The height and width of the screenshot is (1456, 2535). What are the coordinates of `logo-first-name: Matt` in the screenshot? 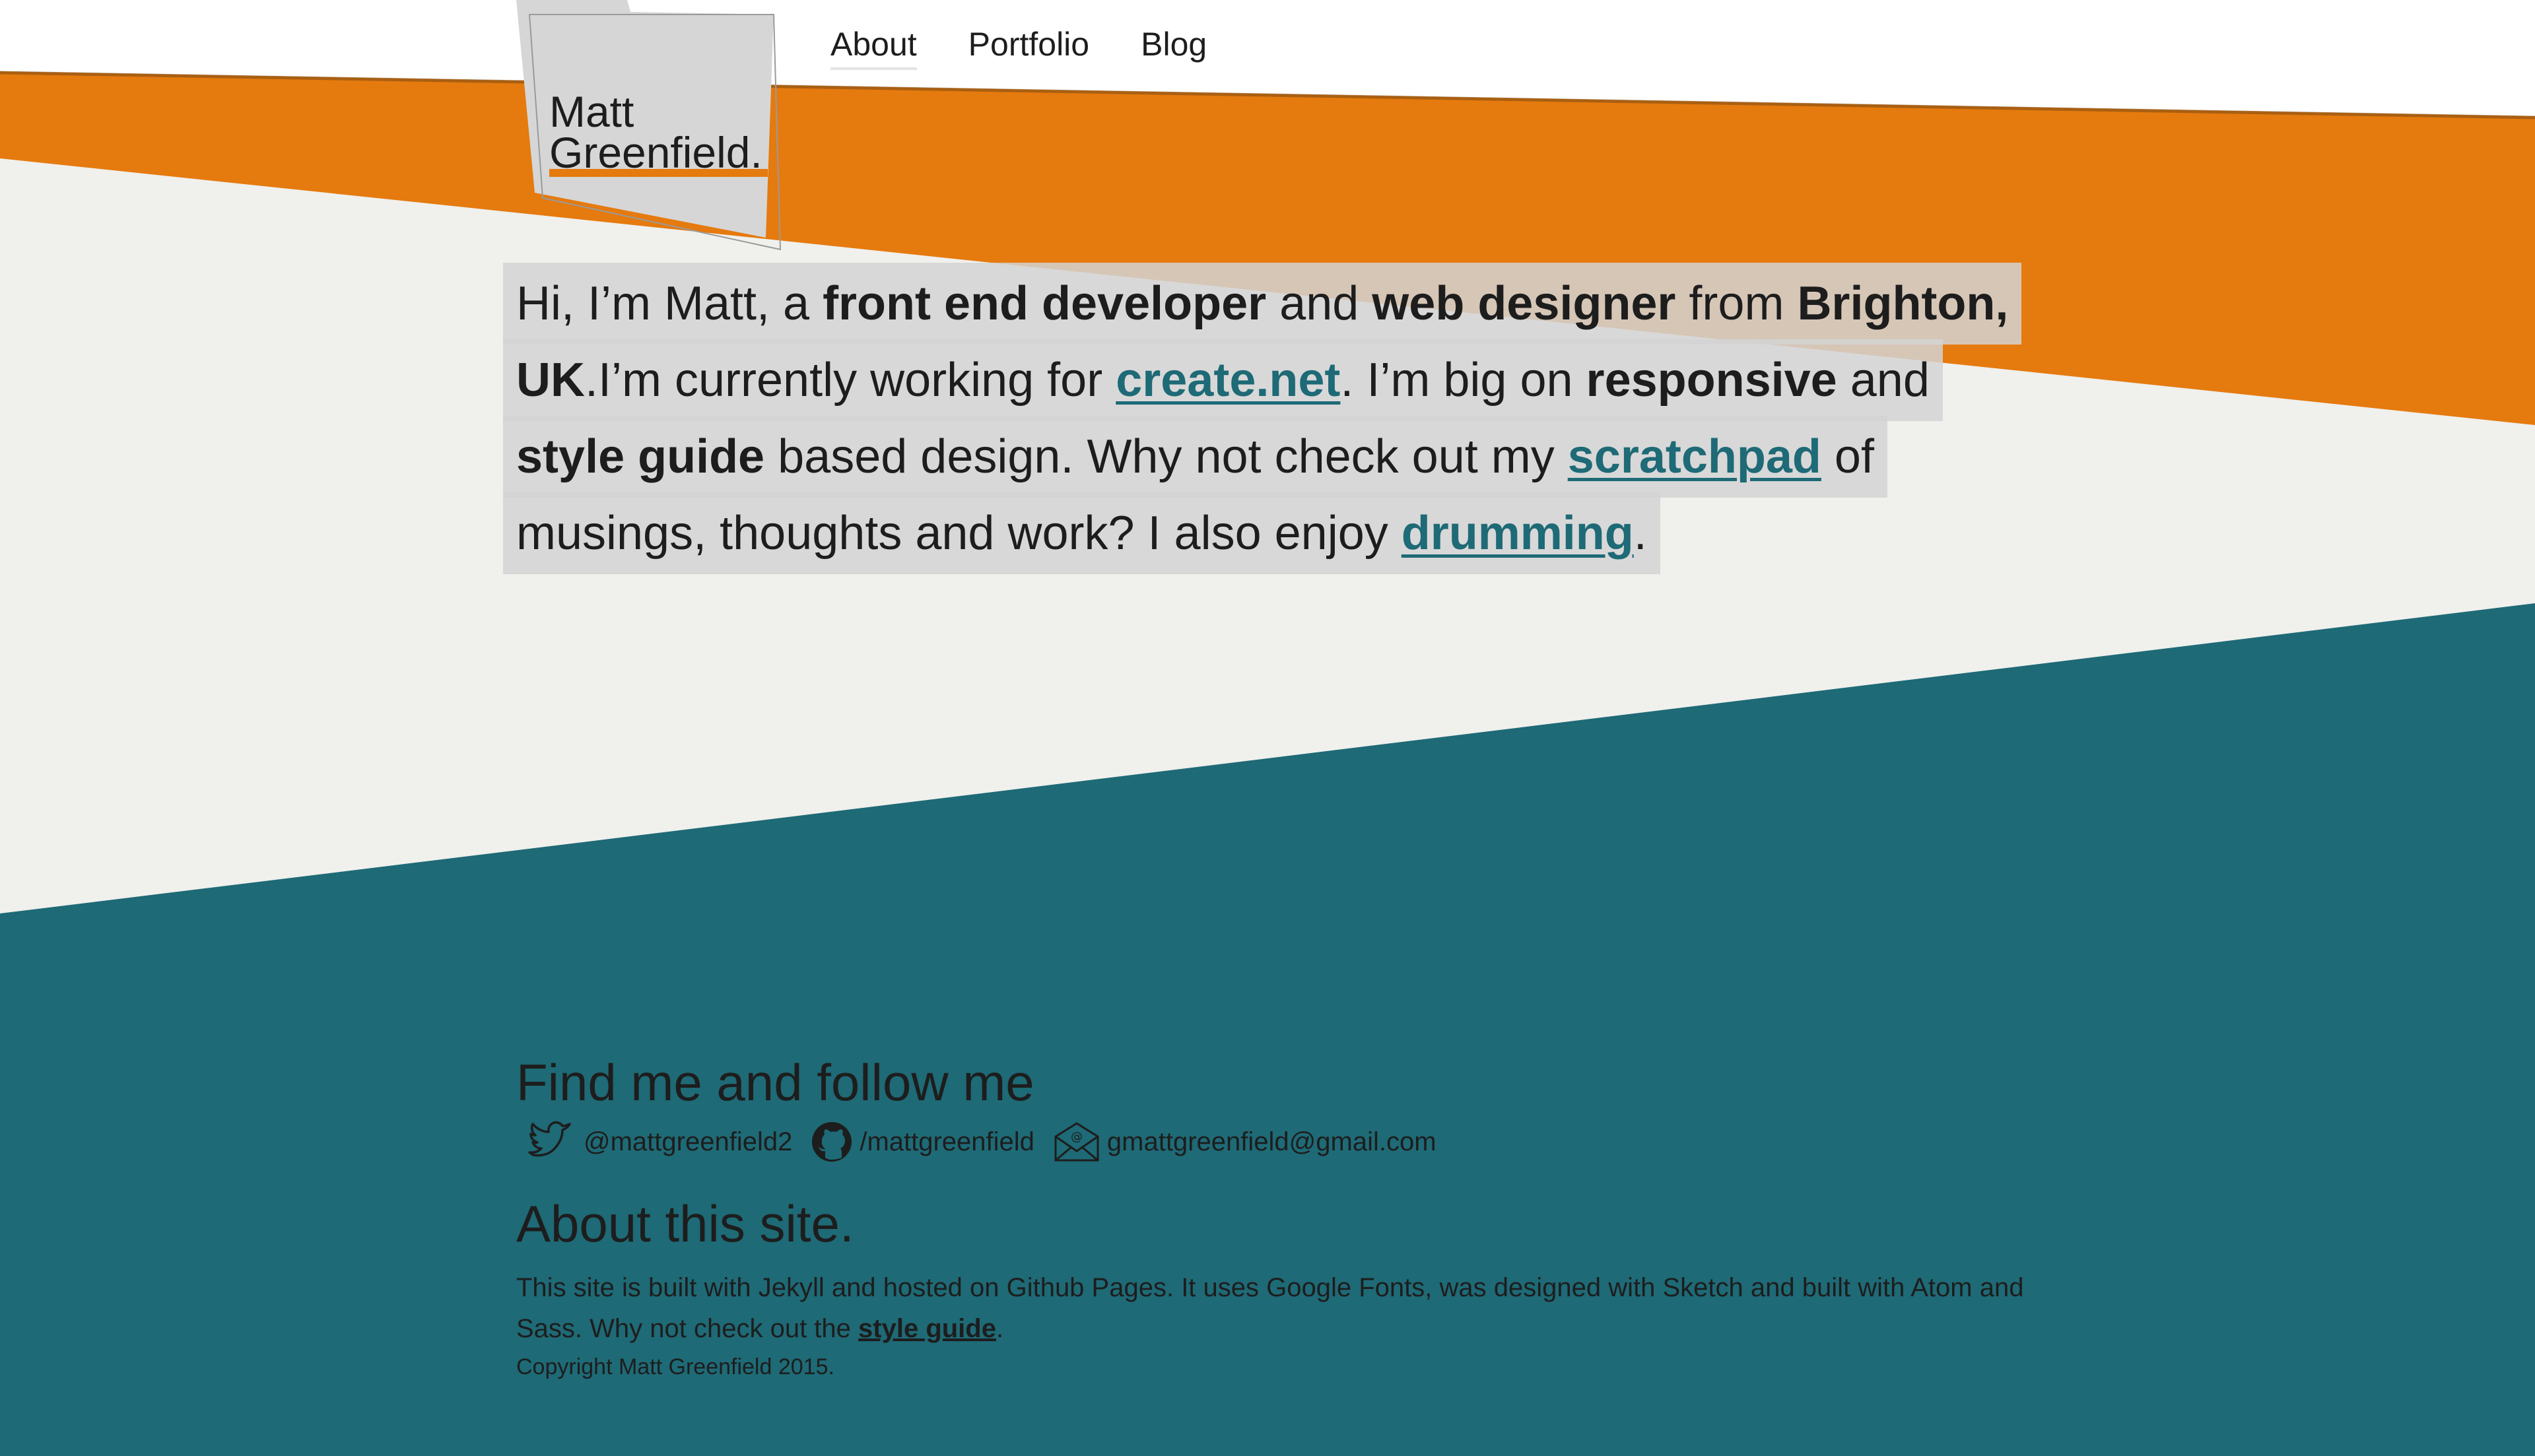 It's located at (591, 111).